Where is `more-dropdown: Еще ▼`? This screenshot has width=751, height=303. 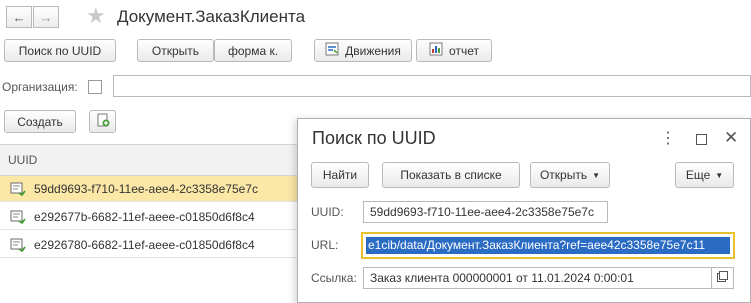
more-dropdown: Еще ▼ is located at coordinates (704, 175).